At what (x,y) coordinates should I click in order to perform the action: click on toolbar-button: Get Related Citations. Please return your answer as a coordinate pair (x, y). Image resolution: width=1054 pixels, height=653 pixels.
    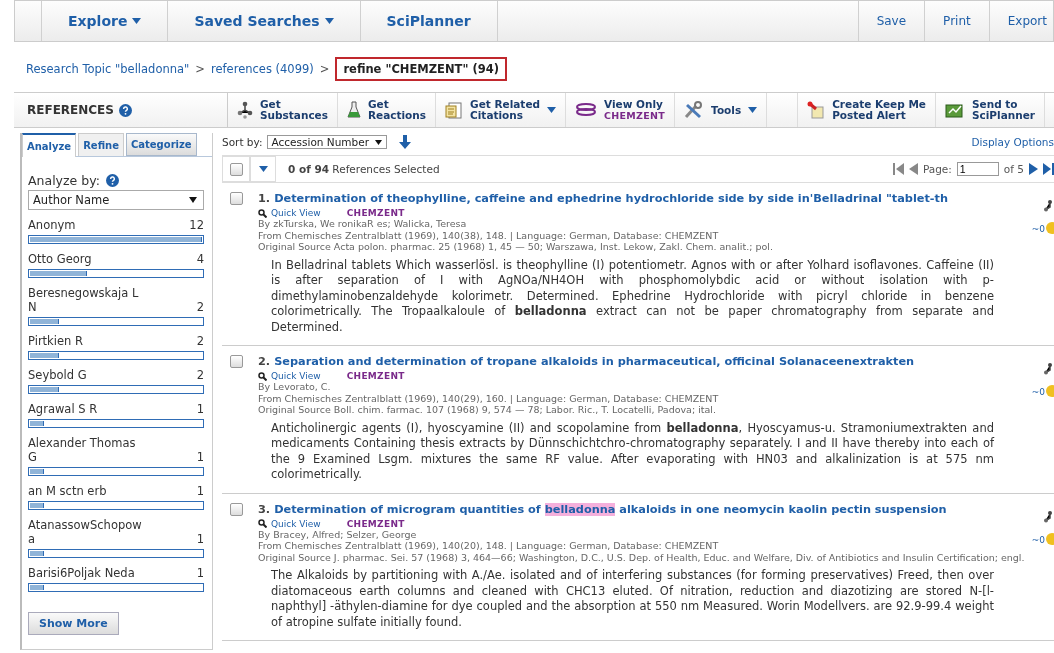
    Looking at the image, I should click on (501, 110).